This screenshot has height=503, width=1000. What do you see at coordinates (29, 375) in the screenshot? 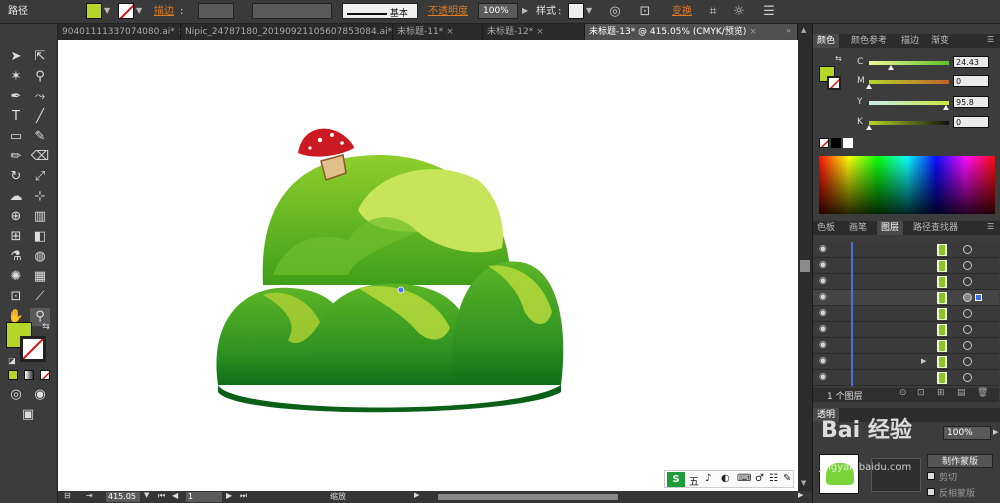
I see `gradient-mode-icon` at bounding box center [29, 375].